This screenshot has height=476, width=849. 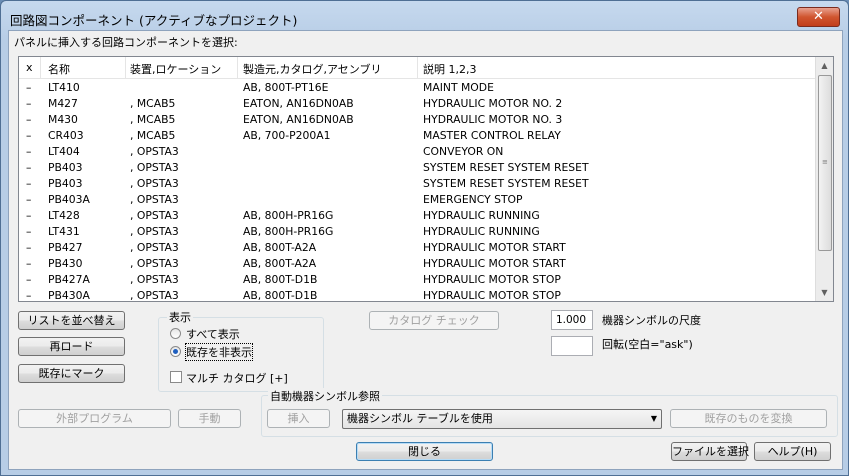 What do you see at coordinates (792, 451) in the screenshot?
I see `help-button: ヘルプ(H)` at bounding box center [792, 451].